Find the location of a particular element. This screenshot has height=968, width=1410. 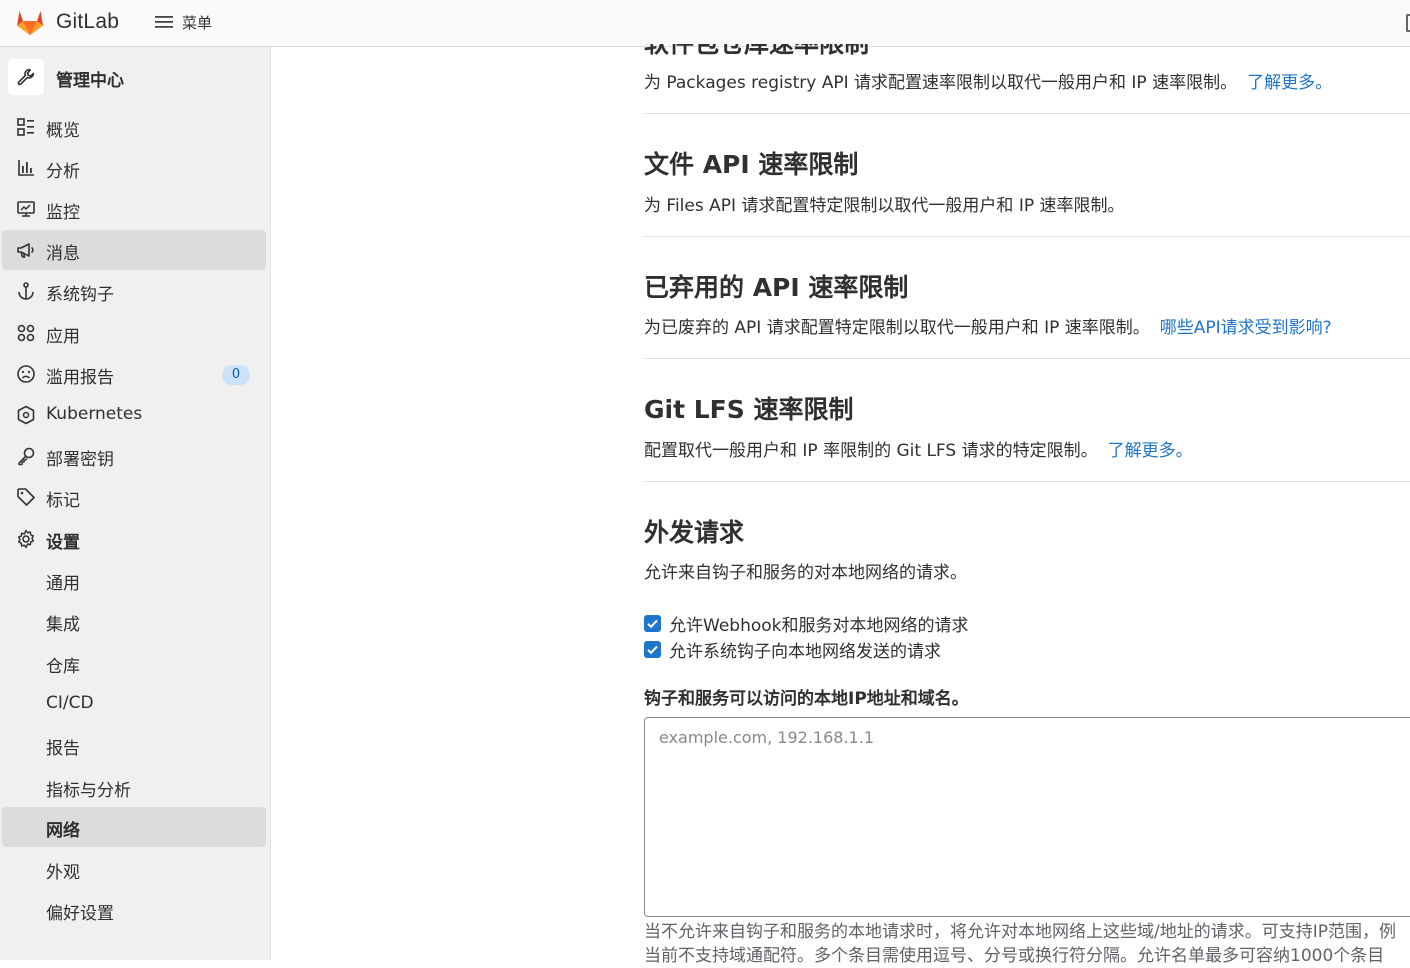

gitlab-logo: GitLab is located at coordinates (66, 22).